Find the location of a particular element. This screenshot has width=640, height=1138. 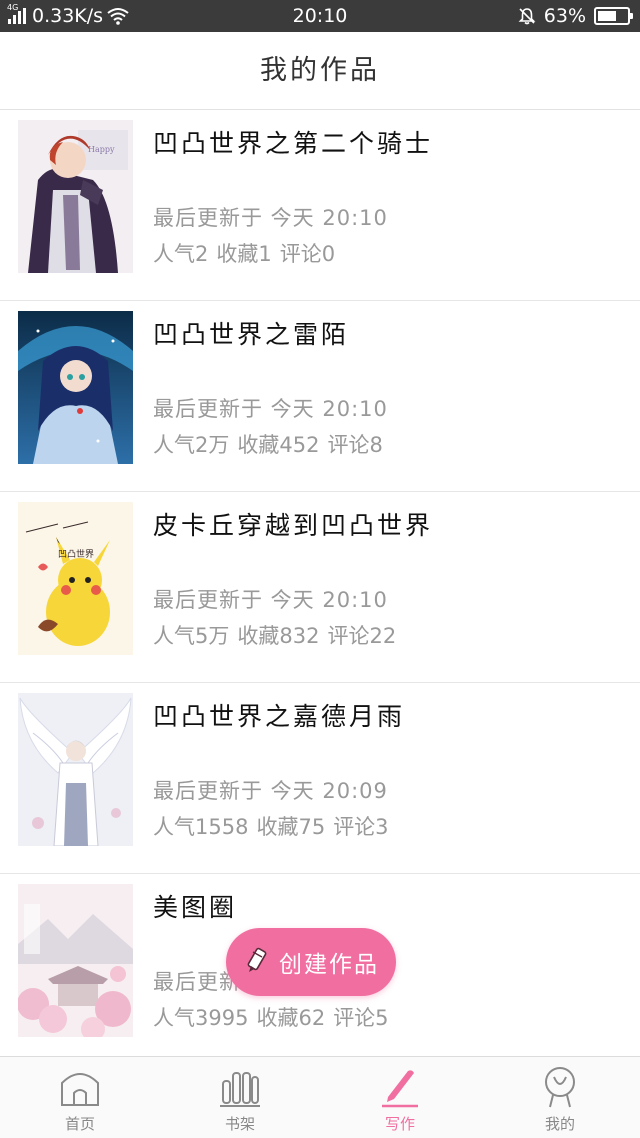

work-favorites: 收藏452 is located at coordinates (278, 445).